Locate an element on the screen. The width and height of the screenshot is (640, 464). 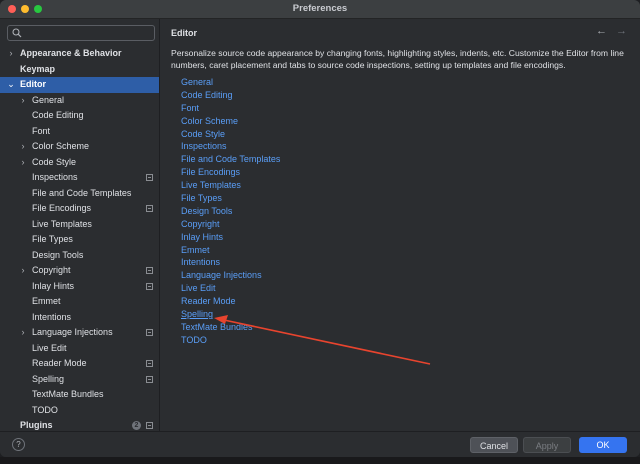
sidebar-item-textmate-bundles: TextMate Bundles is located at coordinates (79, 395).